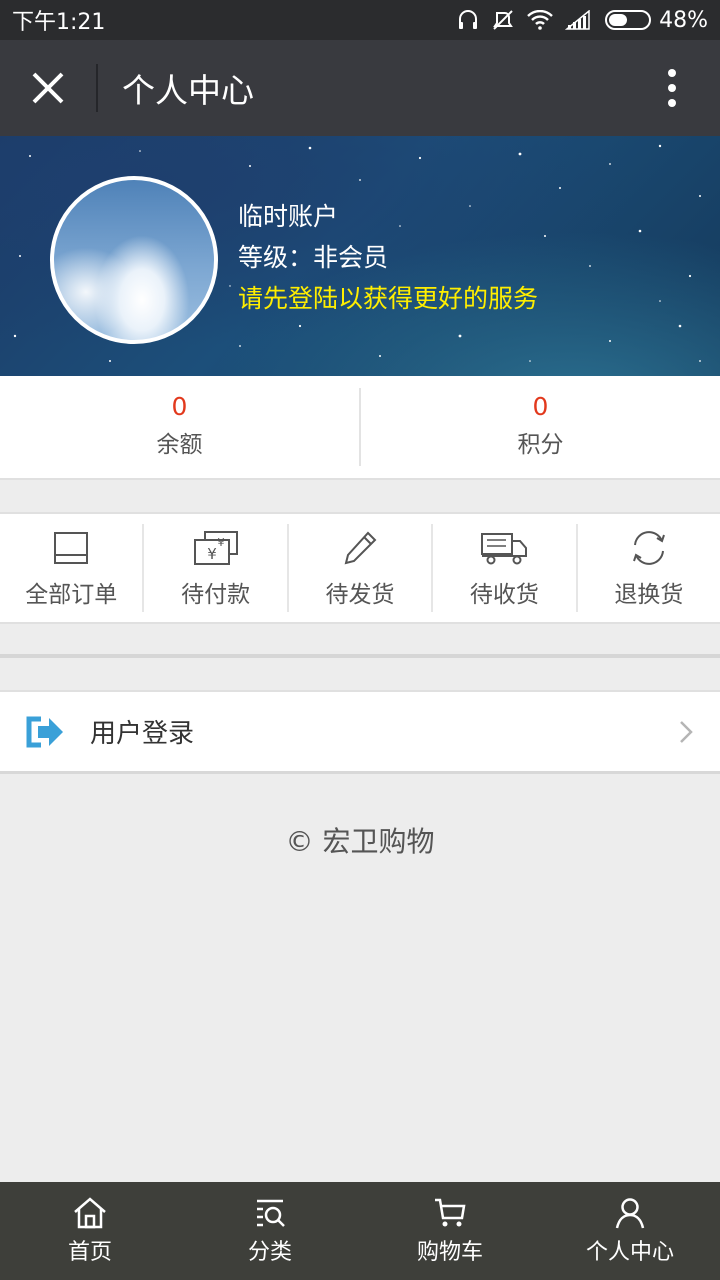 The image size is (720, 1280). I want to click on bottom-tab-bar: 首页 分类 购物车 个人中心, so click(360, 1231).